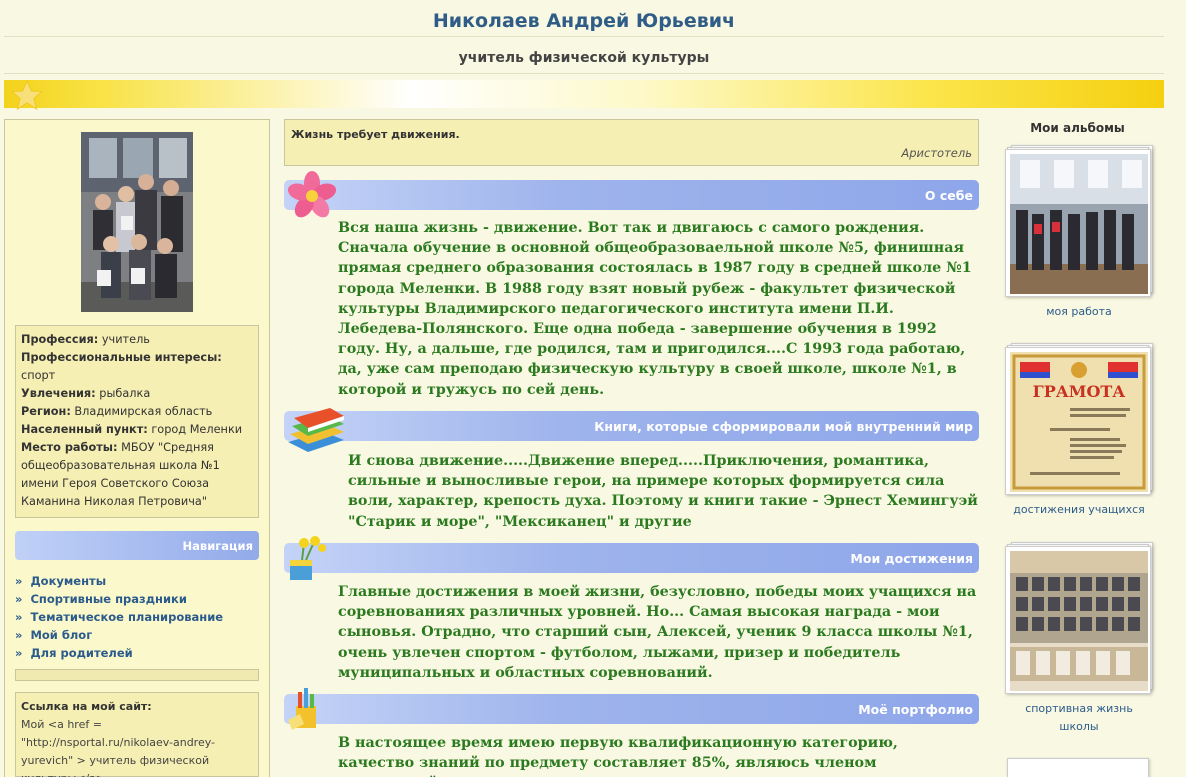 Image resolution: width=1186 pixels, height=777 pixels. What do you see at coordinates (137, 222) in the screenshot?
I see `profile-photo` at bounding box center [137, 222].